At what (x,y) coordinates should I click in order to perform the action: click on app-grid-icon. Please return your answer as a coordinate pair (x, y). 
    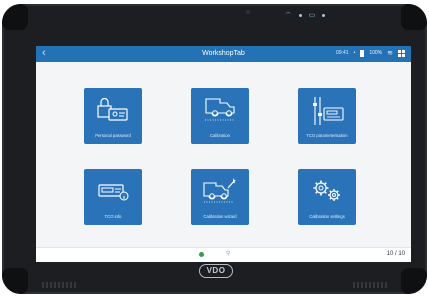
    Looking at the image, I should click on (401, 53).